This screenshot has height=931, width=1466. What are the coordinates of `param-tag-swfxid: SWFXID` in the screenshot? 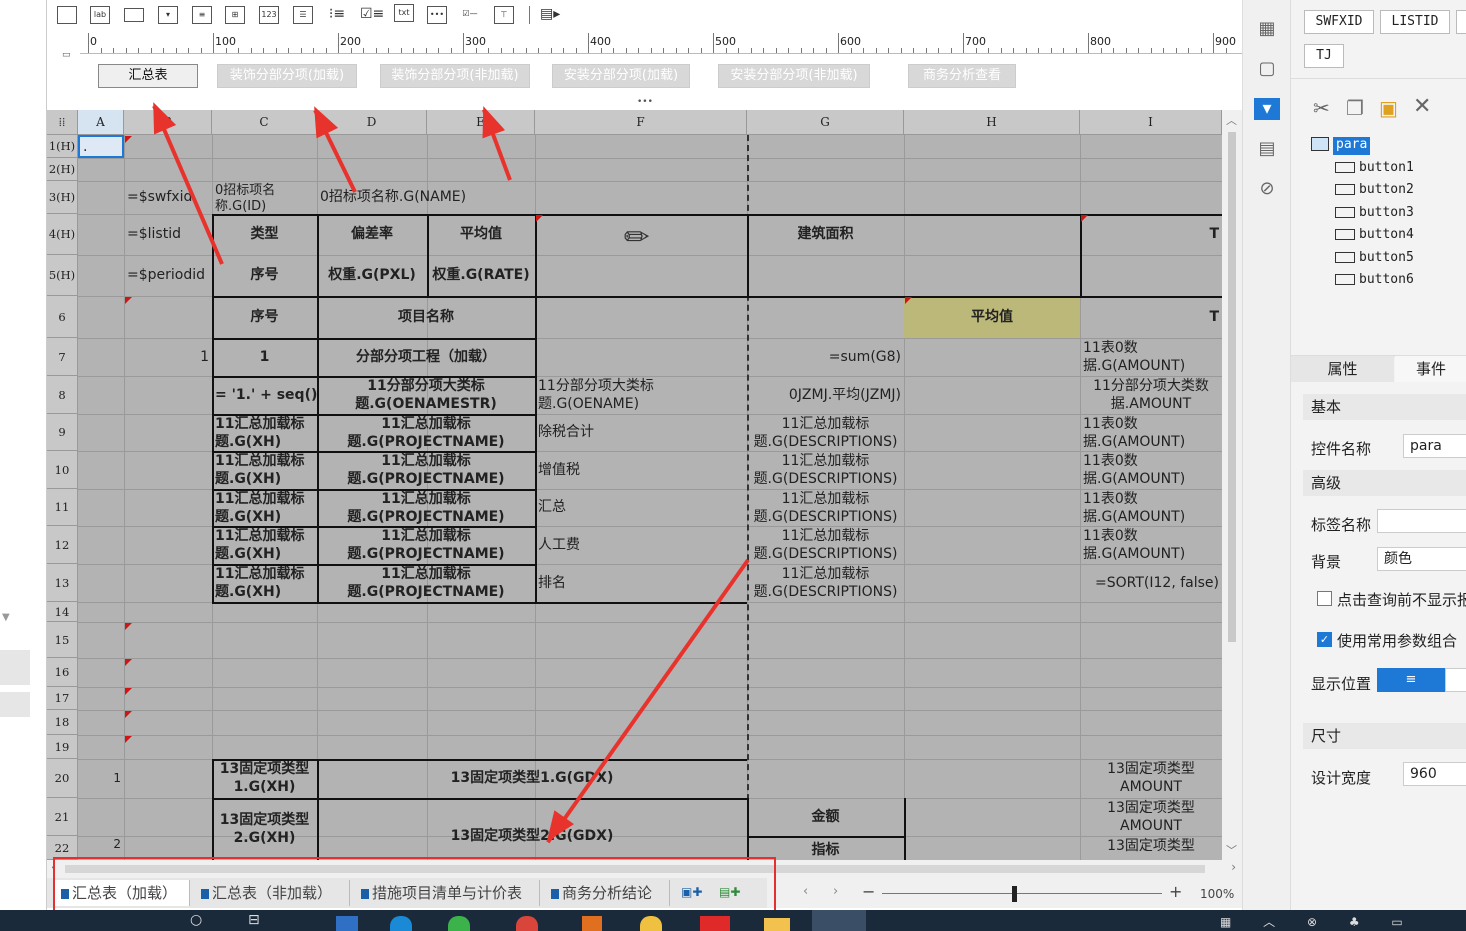 It's located at (1339, 22).